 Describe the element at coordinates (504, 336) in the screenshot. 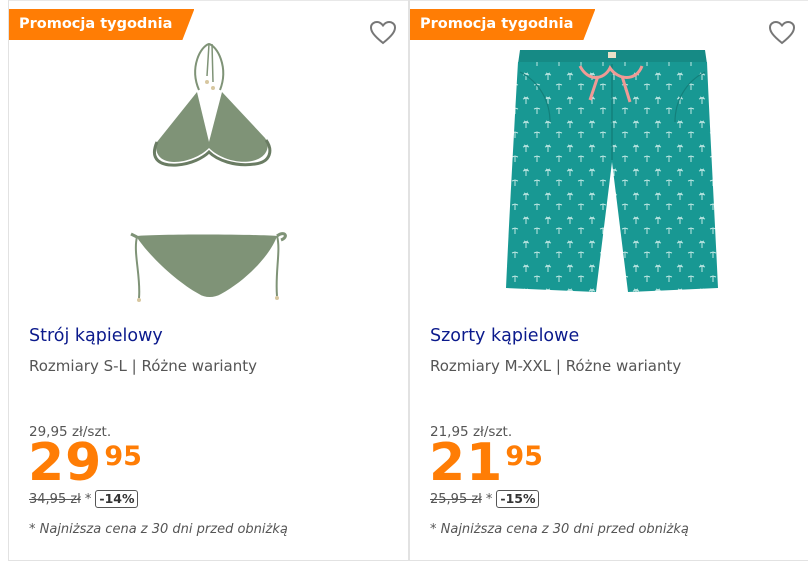

I see `product-title: Szorty kąpielowe` at that location.